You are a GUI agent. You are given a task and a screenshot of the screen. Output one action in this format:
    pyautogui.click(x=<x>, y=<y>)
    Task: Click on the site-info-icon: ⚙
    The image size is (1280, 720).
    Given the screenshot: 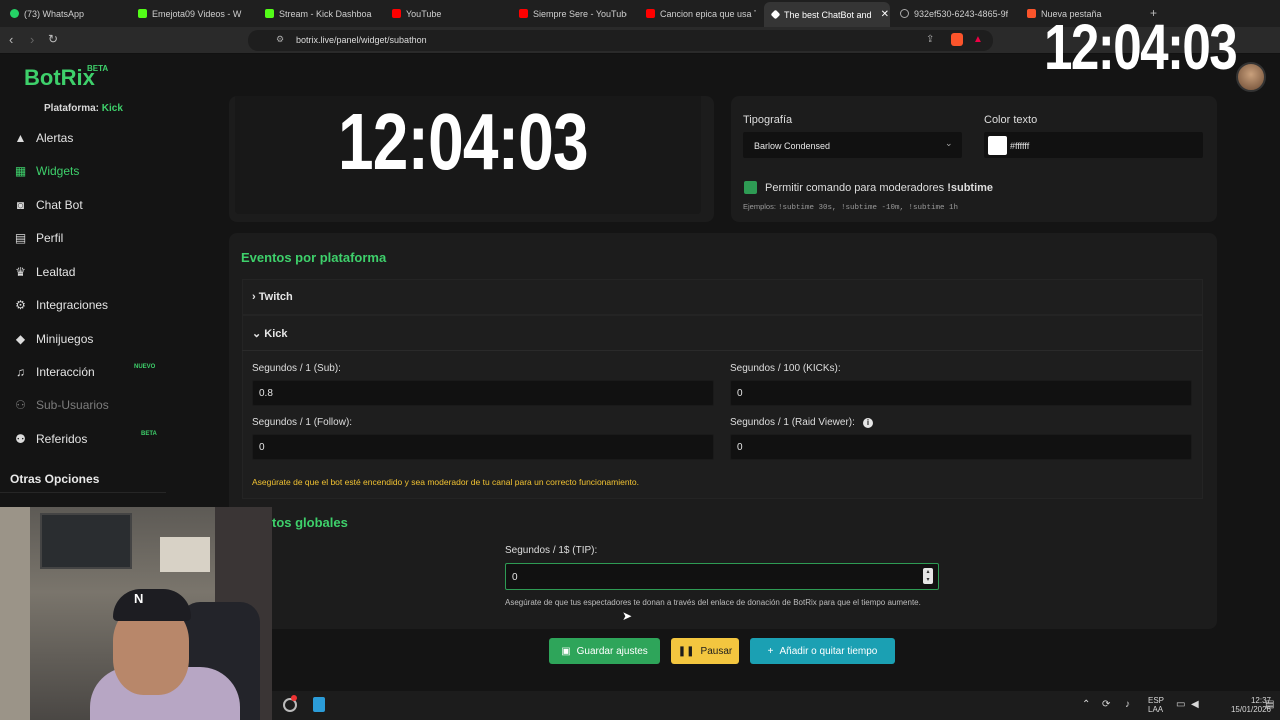 What is the action you would take?
    pyautogui.click(x=280, y=39)
    